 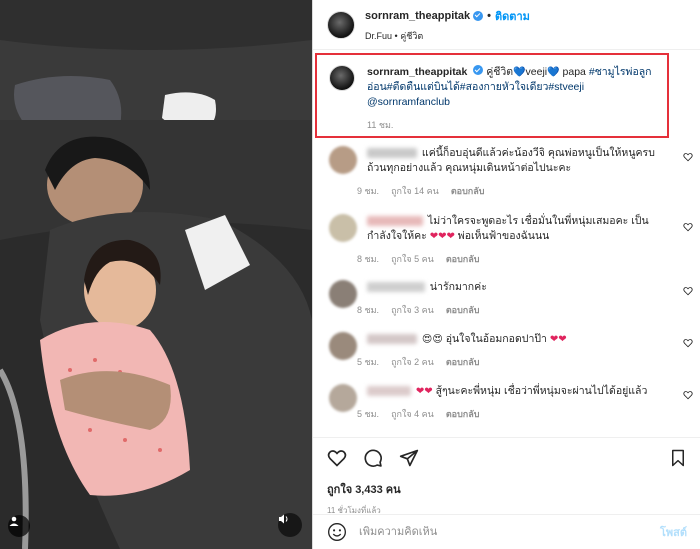 I want to click on comment-meta: 8 ชม. ถูกใจ 5 คน ตอบกลับ, so click(x=514, y=259).